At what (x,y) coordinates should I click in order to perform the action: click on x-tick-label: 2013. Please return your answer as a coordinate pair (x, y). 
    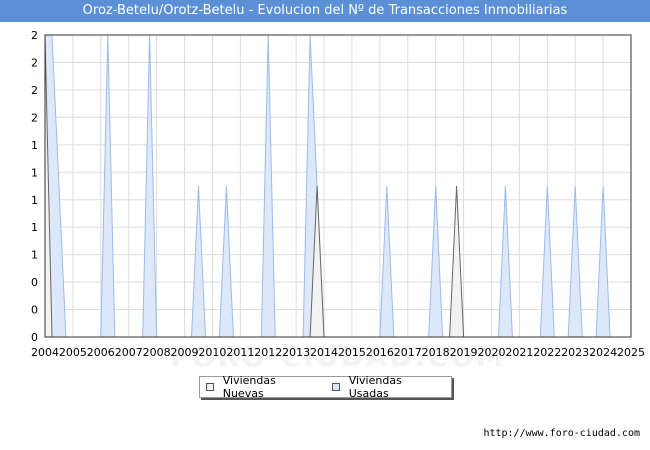
    Looking at the image, I should click on (296, 352).